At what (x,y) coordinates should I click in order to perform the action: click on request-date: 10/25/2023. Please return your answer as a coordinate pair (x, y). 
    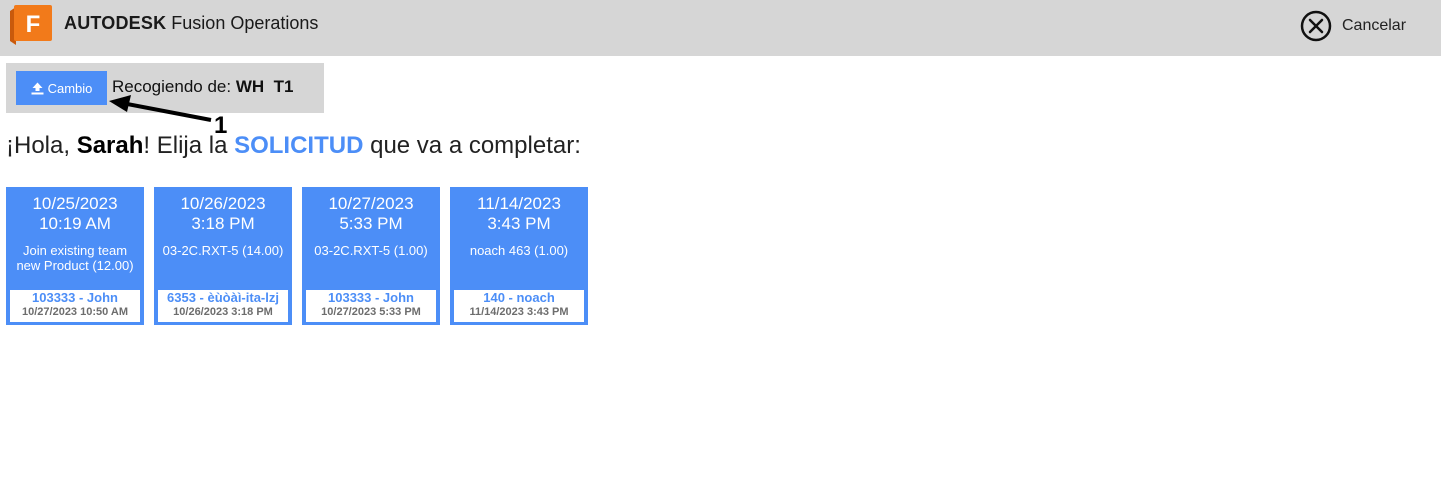
    Looking at the image, I should click on (75, 203).